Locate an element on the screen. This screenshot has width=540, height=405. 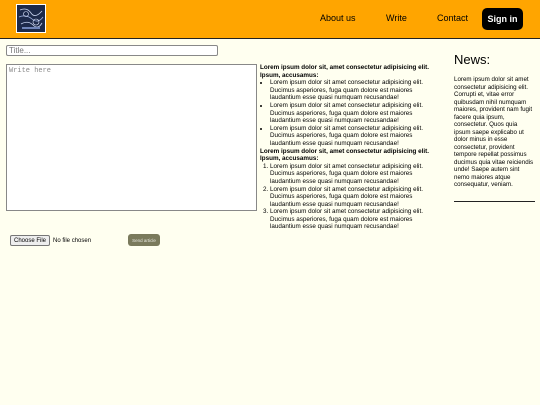
file-upload: Choose File No file chosen is located at coordinates (50, 240).